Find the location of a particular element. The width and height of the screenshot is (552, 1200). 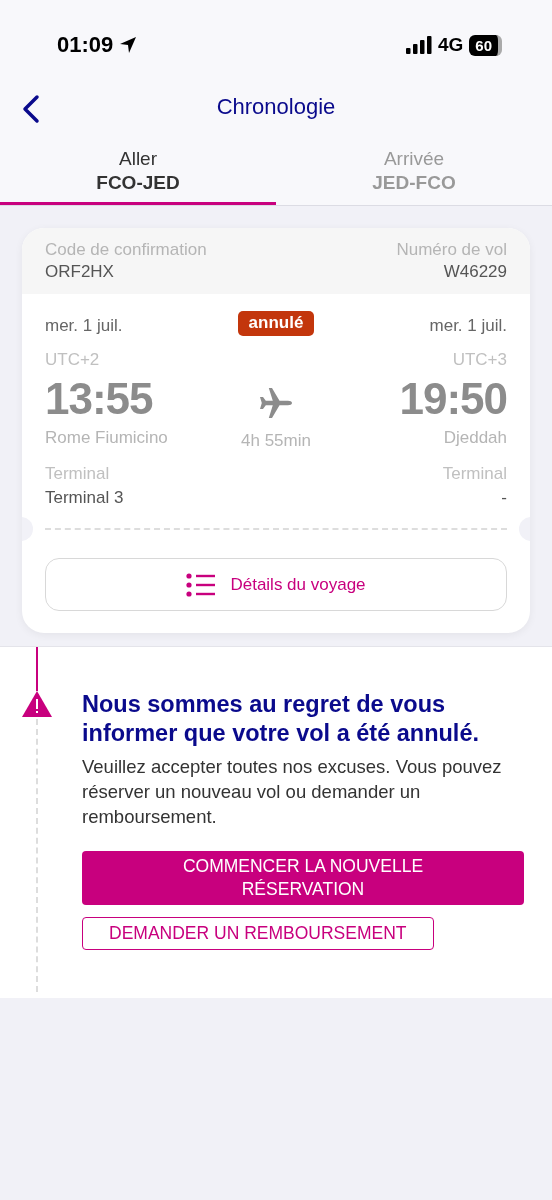

timezone: UTC+2 is located at coordinates (73, 360).